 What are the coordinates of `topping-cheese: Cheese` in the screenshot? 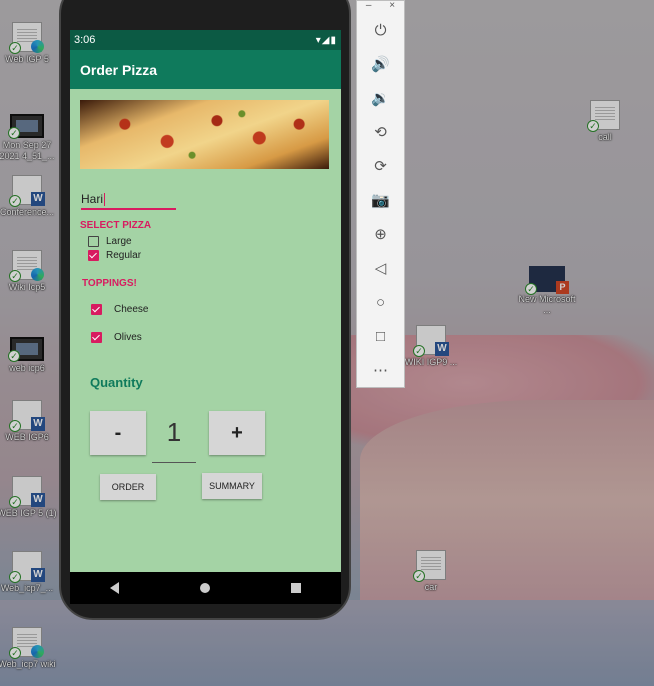 It's located at (119, 309).